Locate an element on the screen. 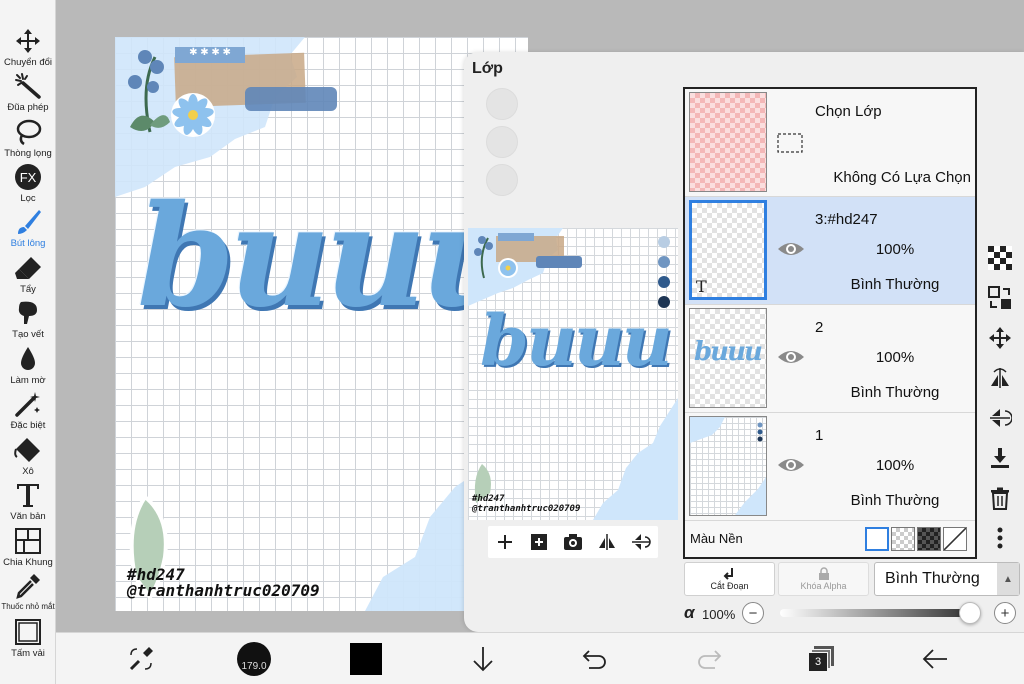 This screenshot has width=1024, height=684. more-options-button is located at coordinates (1000, 538).